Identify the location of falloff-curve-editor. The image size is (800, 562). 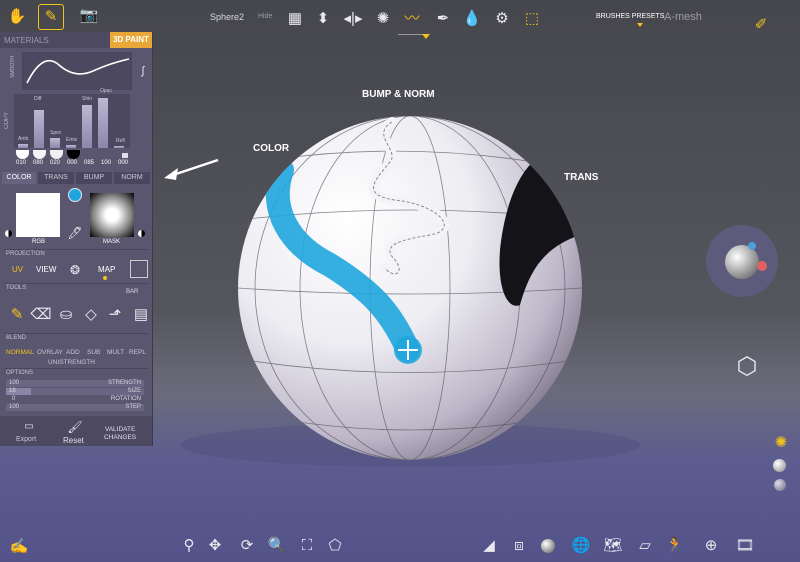
(77, 71).